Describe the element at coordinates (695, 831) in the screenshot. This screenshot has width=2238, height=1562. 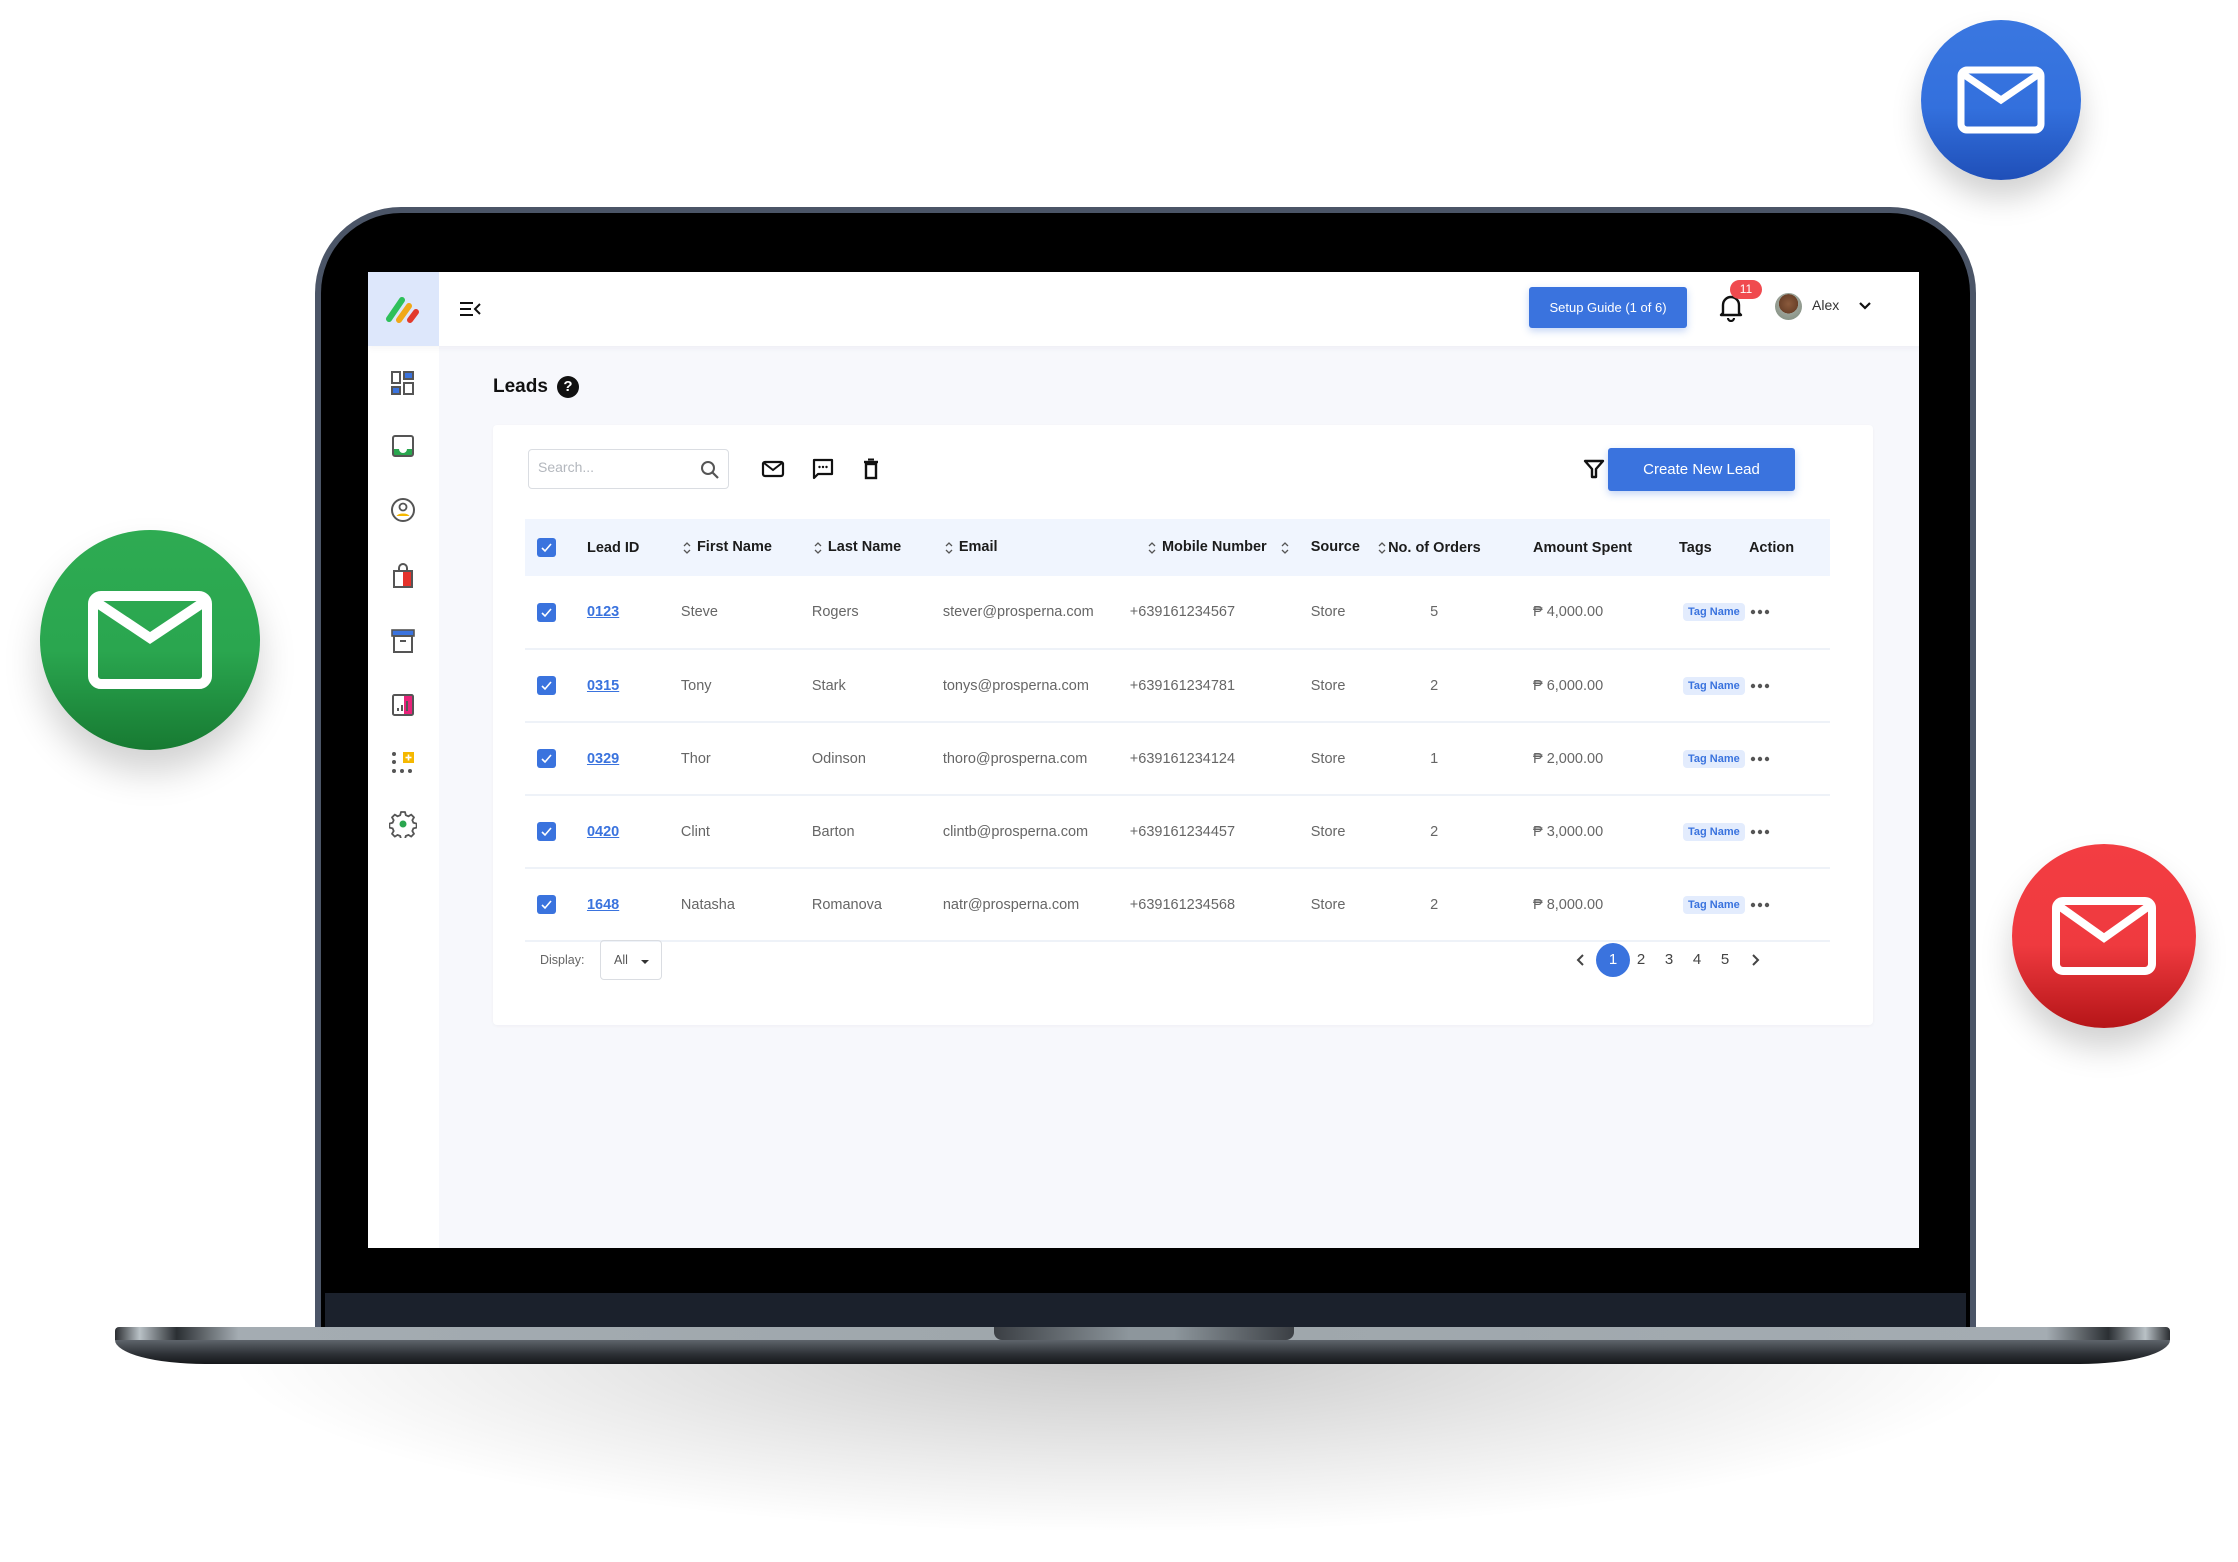
I see `first-name: Clint` at that location.